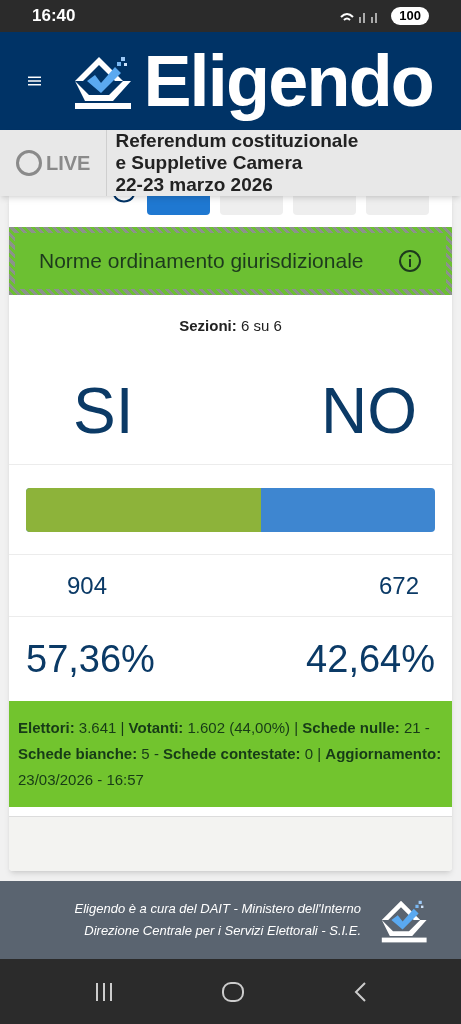 The height and width of the screenshot is (1024, 461). Describe the element at coordinates (68, 163) in the screenshot. I see `live-label: LIVE` at that location.